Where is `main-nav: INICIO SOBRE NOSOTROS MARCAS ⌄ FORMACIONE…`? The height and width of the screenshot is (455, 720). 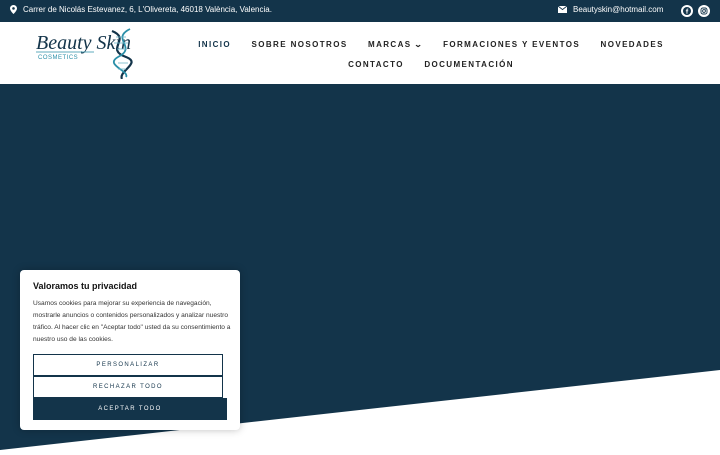 main-nav: INICIO SOBRE NOSOTROS MARCAS ⌄ FORMACIONE… is located at coordinates (431, 54).